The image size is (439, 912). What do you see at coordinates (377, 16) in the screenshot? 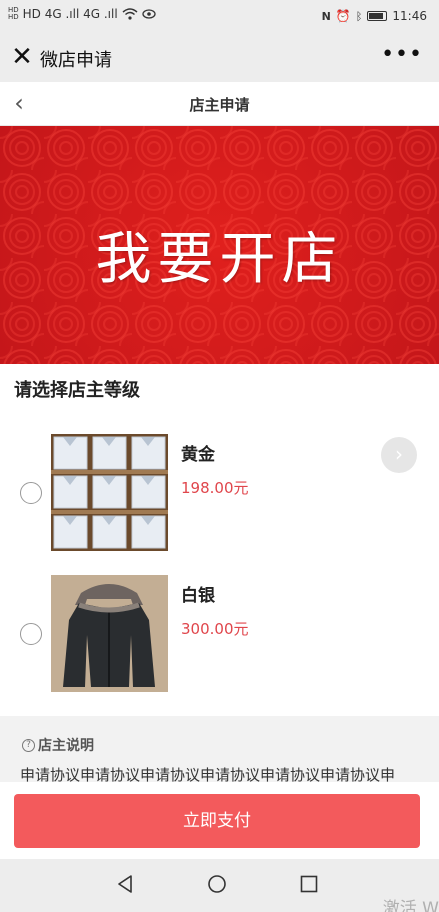
I see `battery-icon` at bounding box center [377, 16].